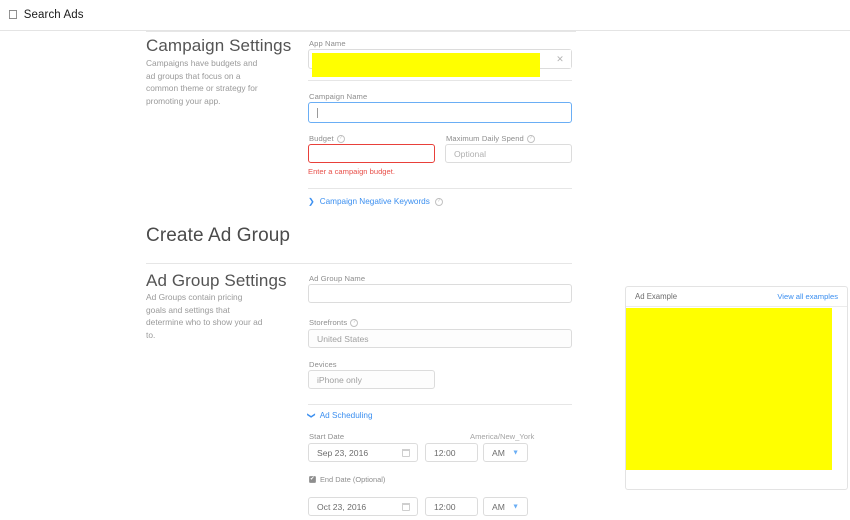 Image resolution: width=850 pixels, height=520 pixels. I want to click on app-name-input, so click(440, 63).